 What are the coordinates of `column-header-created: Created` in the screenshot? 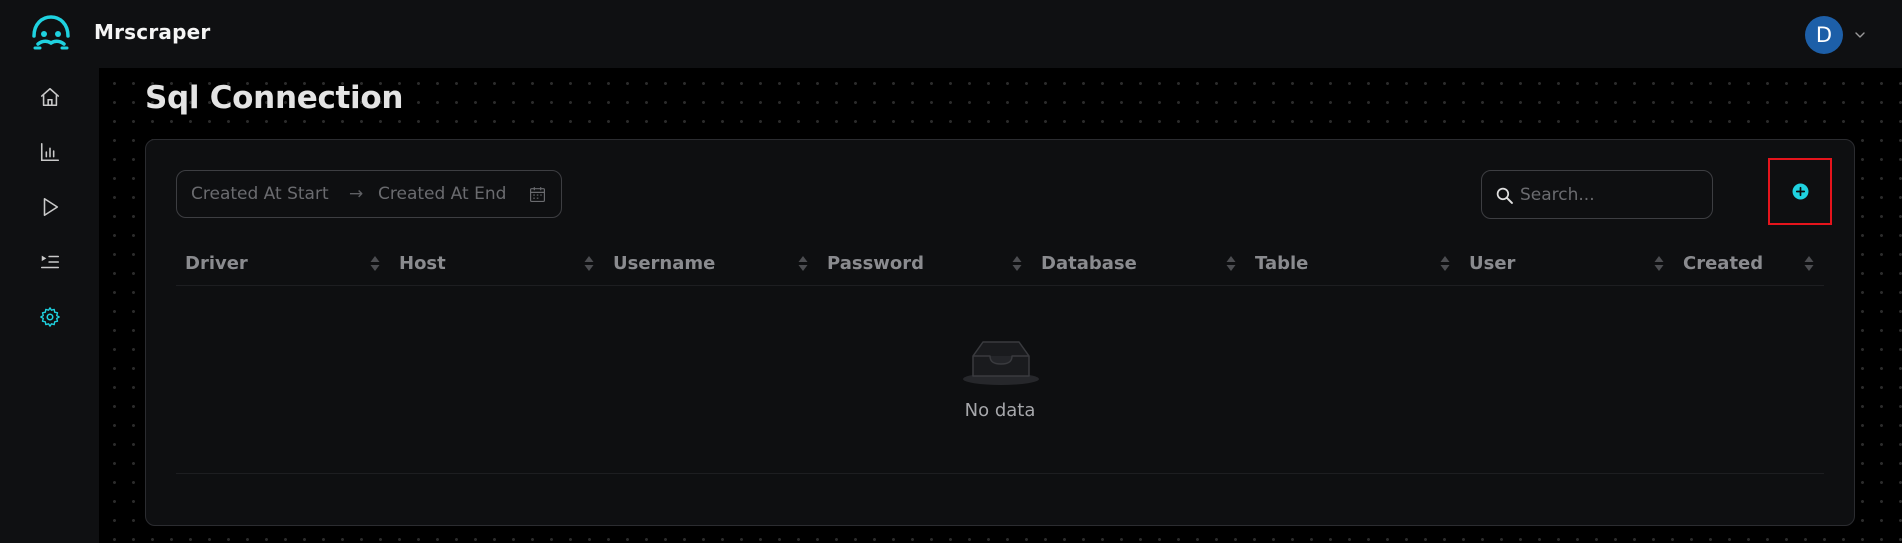 It's located at (1749, 263).